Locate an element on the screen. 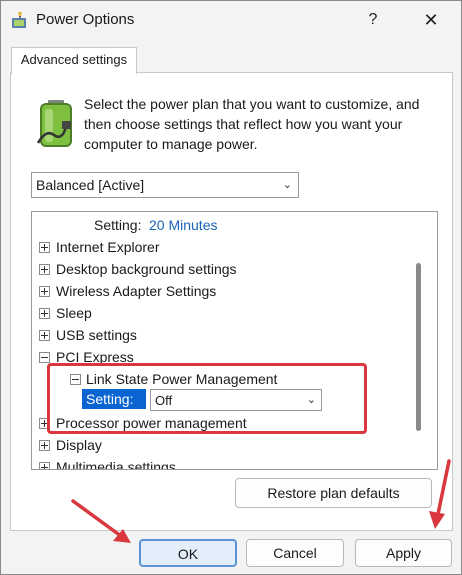 Image resolution: width=462 pixels, height=575 pixels. link-state-setting-value: Off is located at coordinates (164, 400).